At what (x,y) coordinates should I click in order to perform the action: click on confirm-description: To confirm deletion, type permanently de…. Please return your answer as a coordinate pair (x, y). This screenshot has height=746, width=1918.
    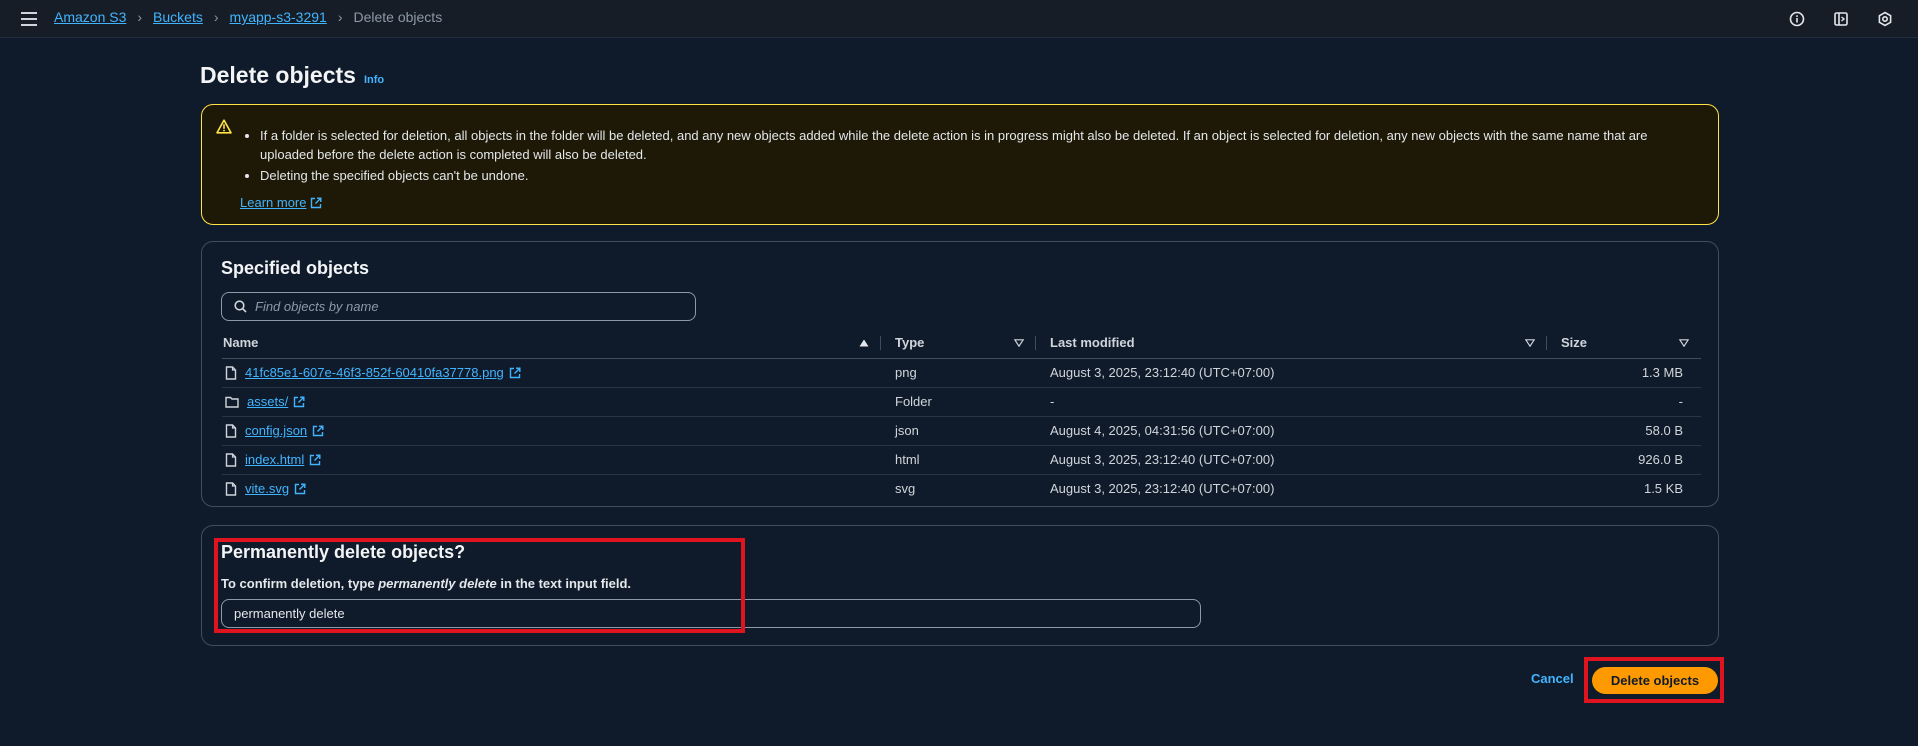
    Looking at the image, I should click on (426, 583).